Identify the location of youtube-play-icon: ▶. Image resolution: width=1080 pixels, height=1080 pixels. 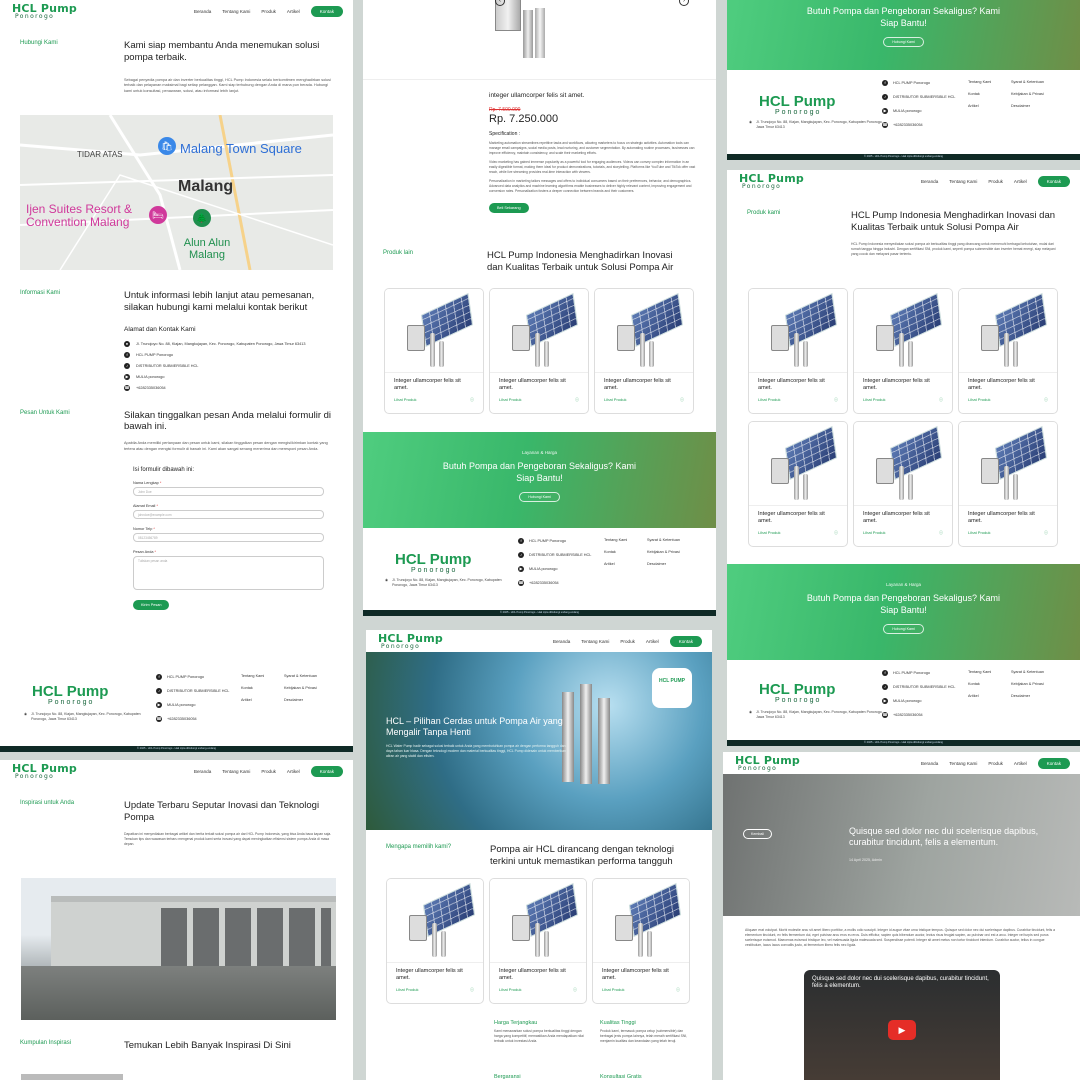
(902, 1030).